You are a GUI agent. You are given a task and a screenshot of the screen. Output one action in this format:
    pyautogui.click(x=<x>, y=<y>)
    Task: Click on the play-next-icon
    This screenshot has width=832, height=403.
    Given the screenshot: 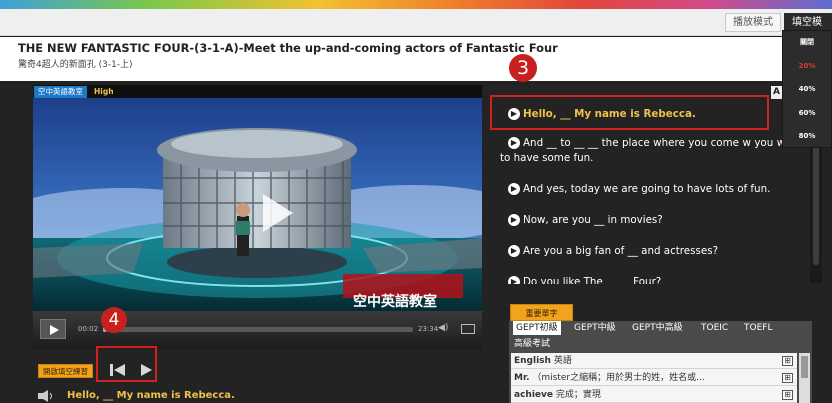 What is the action you would take?
    pyautogui.click(x=146, y=370)
    